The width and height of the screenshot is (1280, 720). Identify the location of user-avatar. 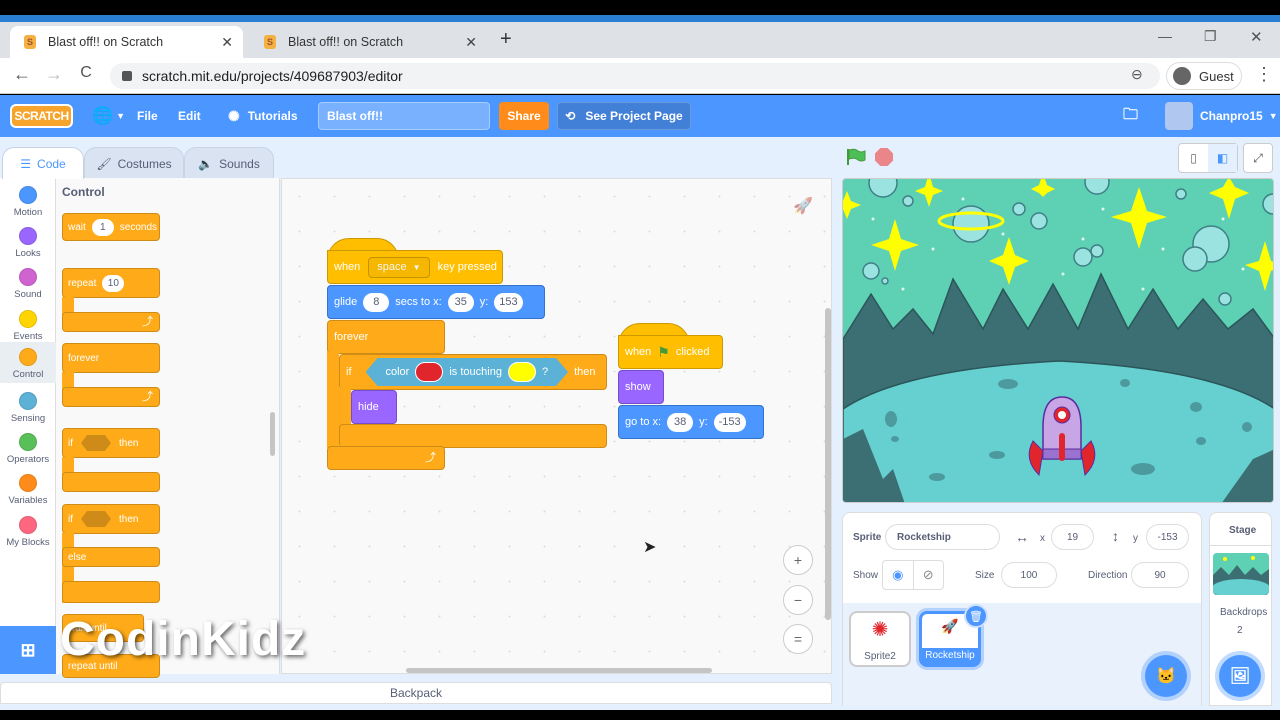
(1179, 116).